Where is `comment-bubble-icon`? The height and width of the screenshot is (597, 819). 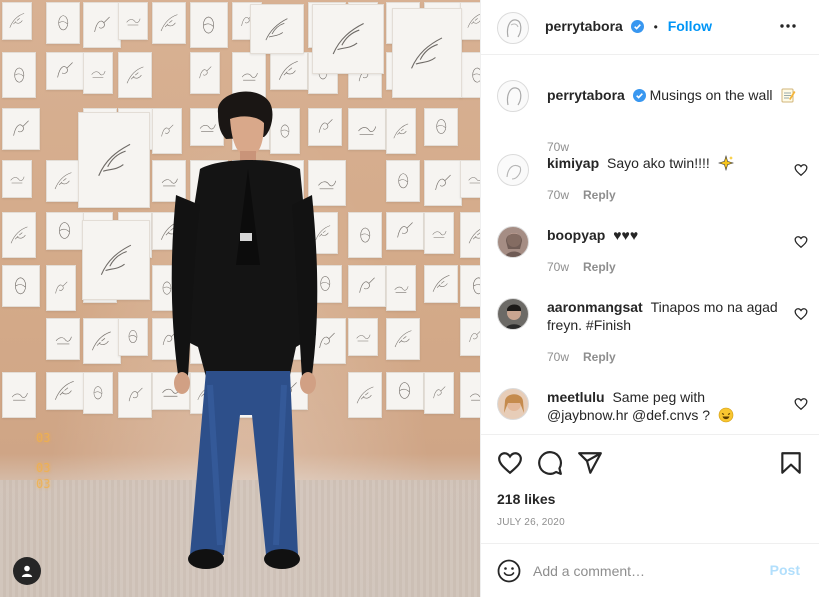 comment-bubble-icon is located at coordinates (550, 463).